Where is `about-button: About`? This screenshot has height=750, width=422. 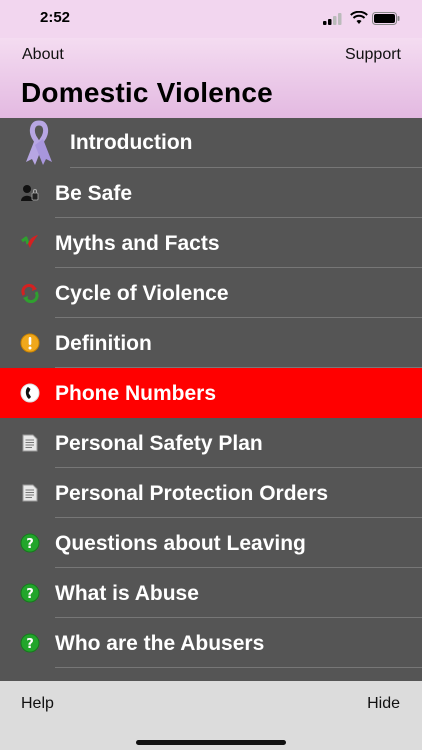
about-button: About is located at coordinates (43, 55).